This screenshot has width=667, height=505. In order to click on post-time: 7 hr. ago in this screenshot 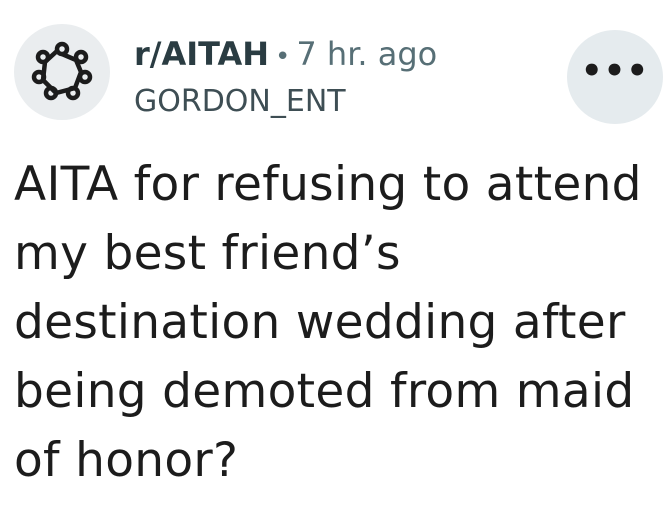, I will do `click(367, 54)`.